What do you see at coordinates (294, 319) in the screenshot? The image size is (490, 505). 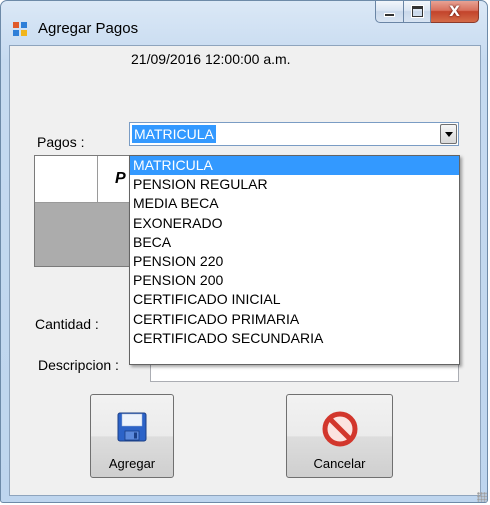 I see `dropdown-item: CERTIFICADO PRIMARIA` at bounding box center [294, 319].